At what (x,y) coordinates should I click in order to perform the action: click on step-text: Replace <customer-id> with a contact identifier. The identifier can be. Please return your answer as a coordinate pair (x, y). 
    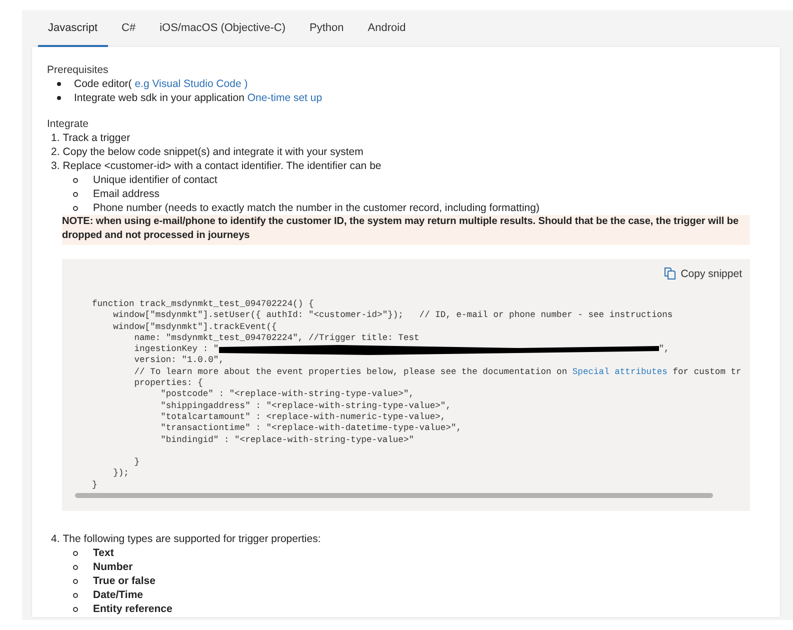
    Looking at the image, I should click on (222, 166).